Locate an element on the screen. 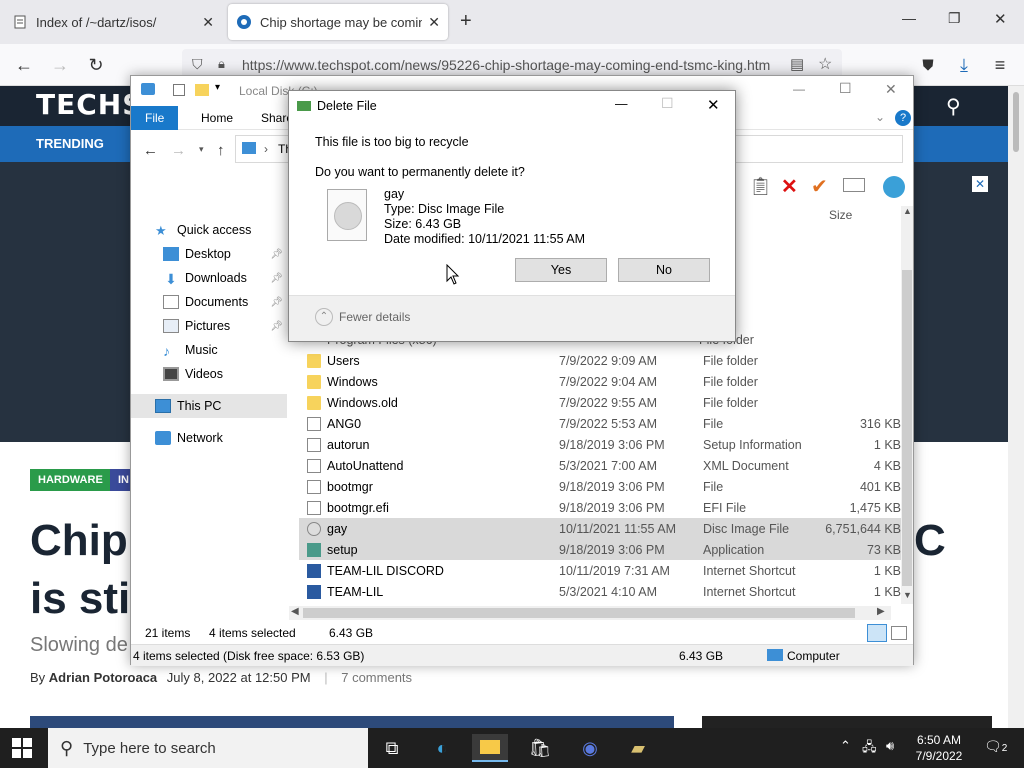 This screenshot has height=768, width=1024. minimize-icon: — is located at coordinates (909, 18).